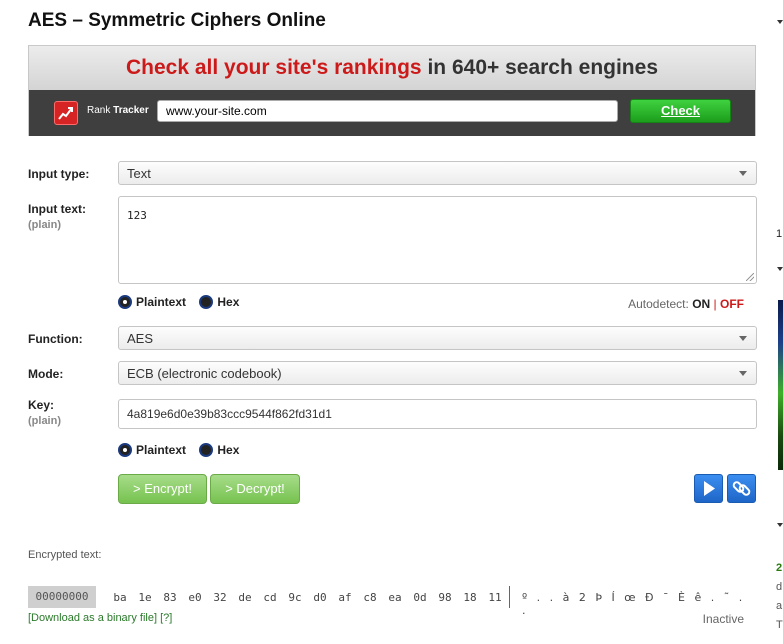  Describe the element at coordinates (779, 625) in the screenshot. I see `sidebar-text-fragment: T` at that location.